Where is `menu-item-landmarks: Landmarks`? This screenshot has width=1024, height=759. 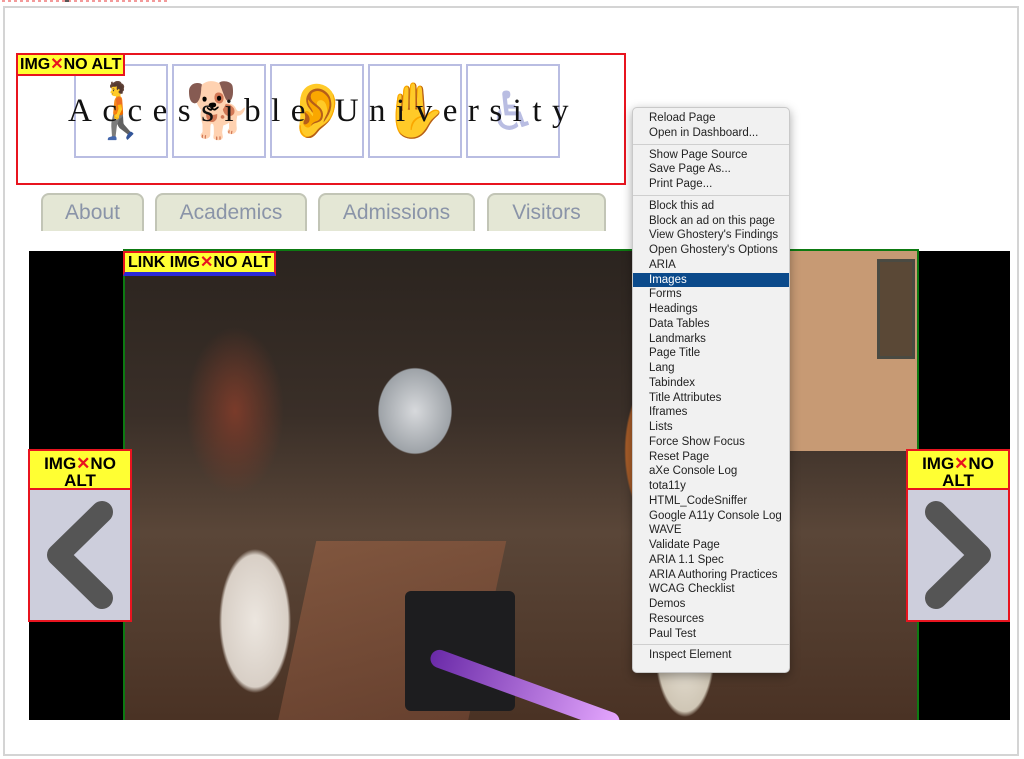 menu-item-landmarks: Landmarks is located at coordinates (711, 339).